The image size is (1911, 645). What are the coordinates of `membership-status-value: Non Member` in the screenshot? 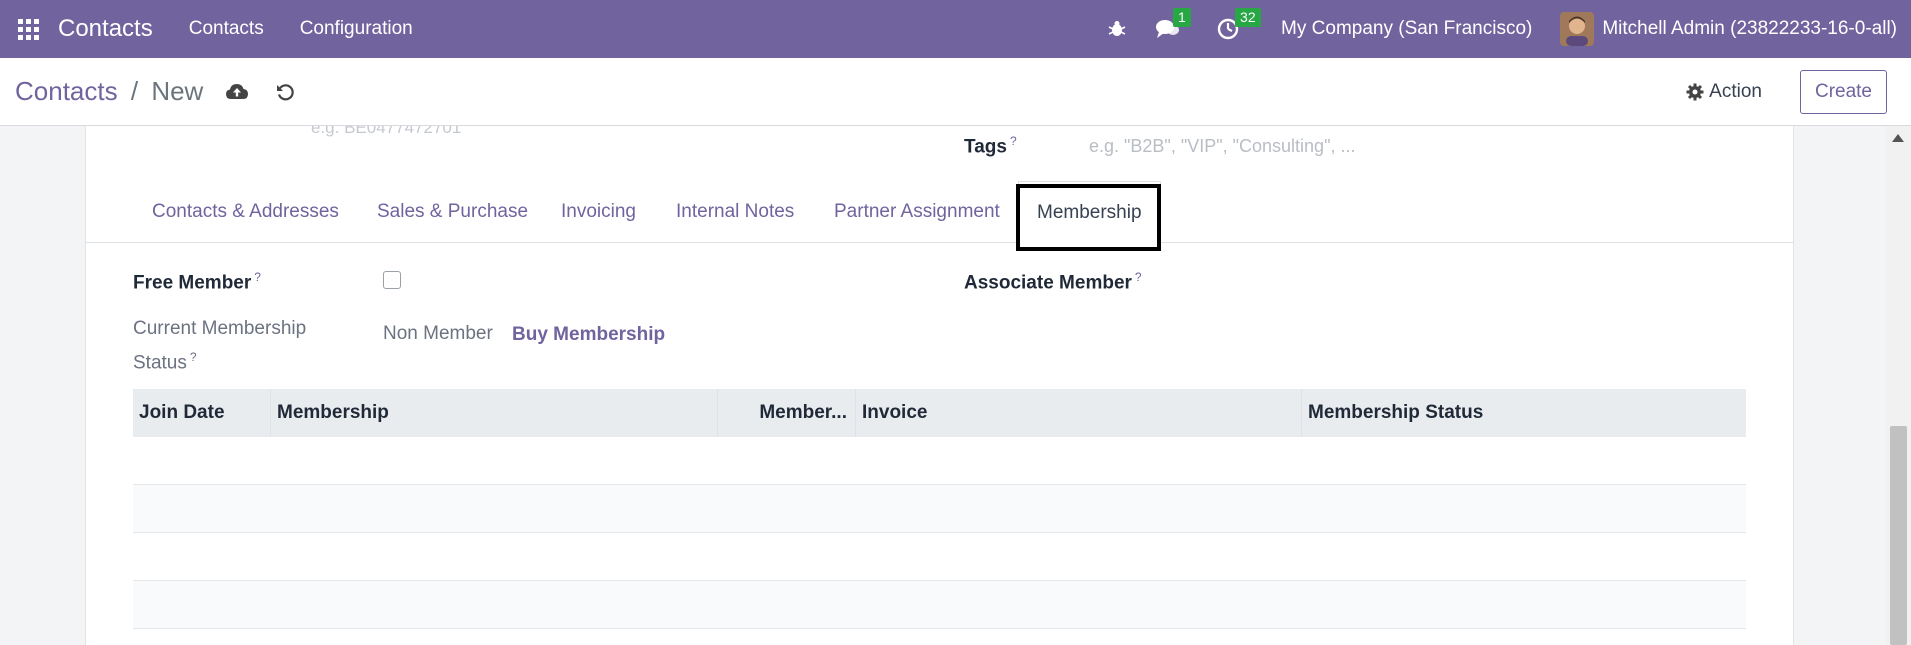 It's located at (438, 333).